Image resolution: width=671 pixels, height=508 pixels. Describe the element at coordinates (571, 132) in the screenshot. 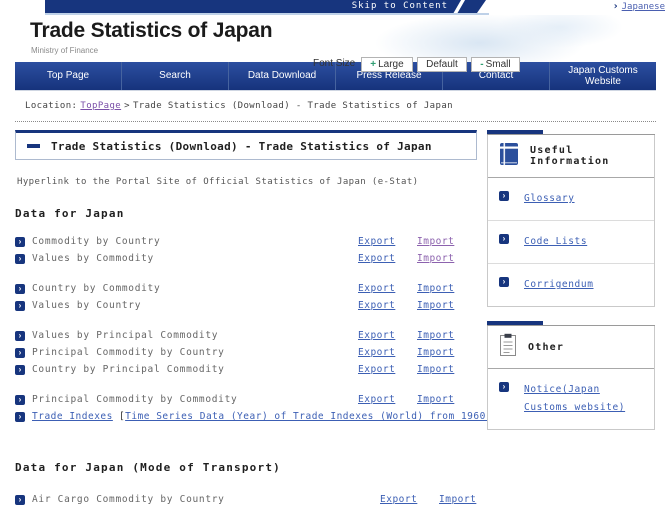

I see `sidebar-box-top-rule` at that location.